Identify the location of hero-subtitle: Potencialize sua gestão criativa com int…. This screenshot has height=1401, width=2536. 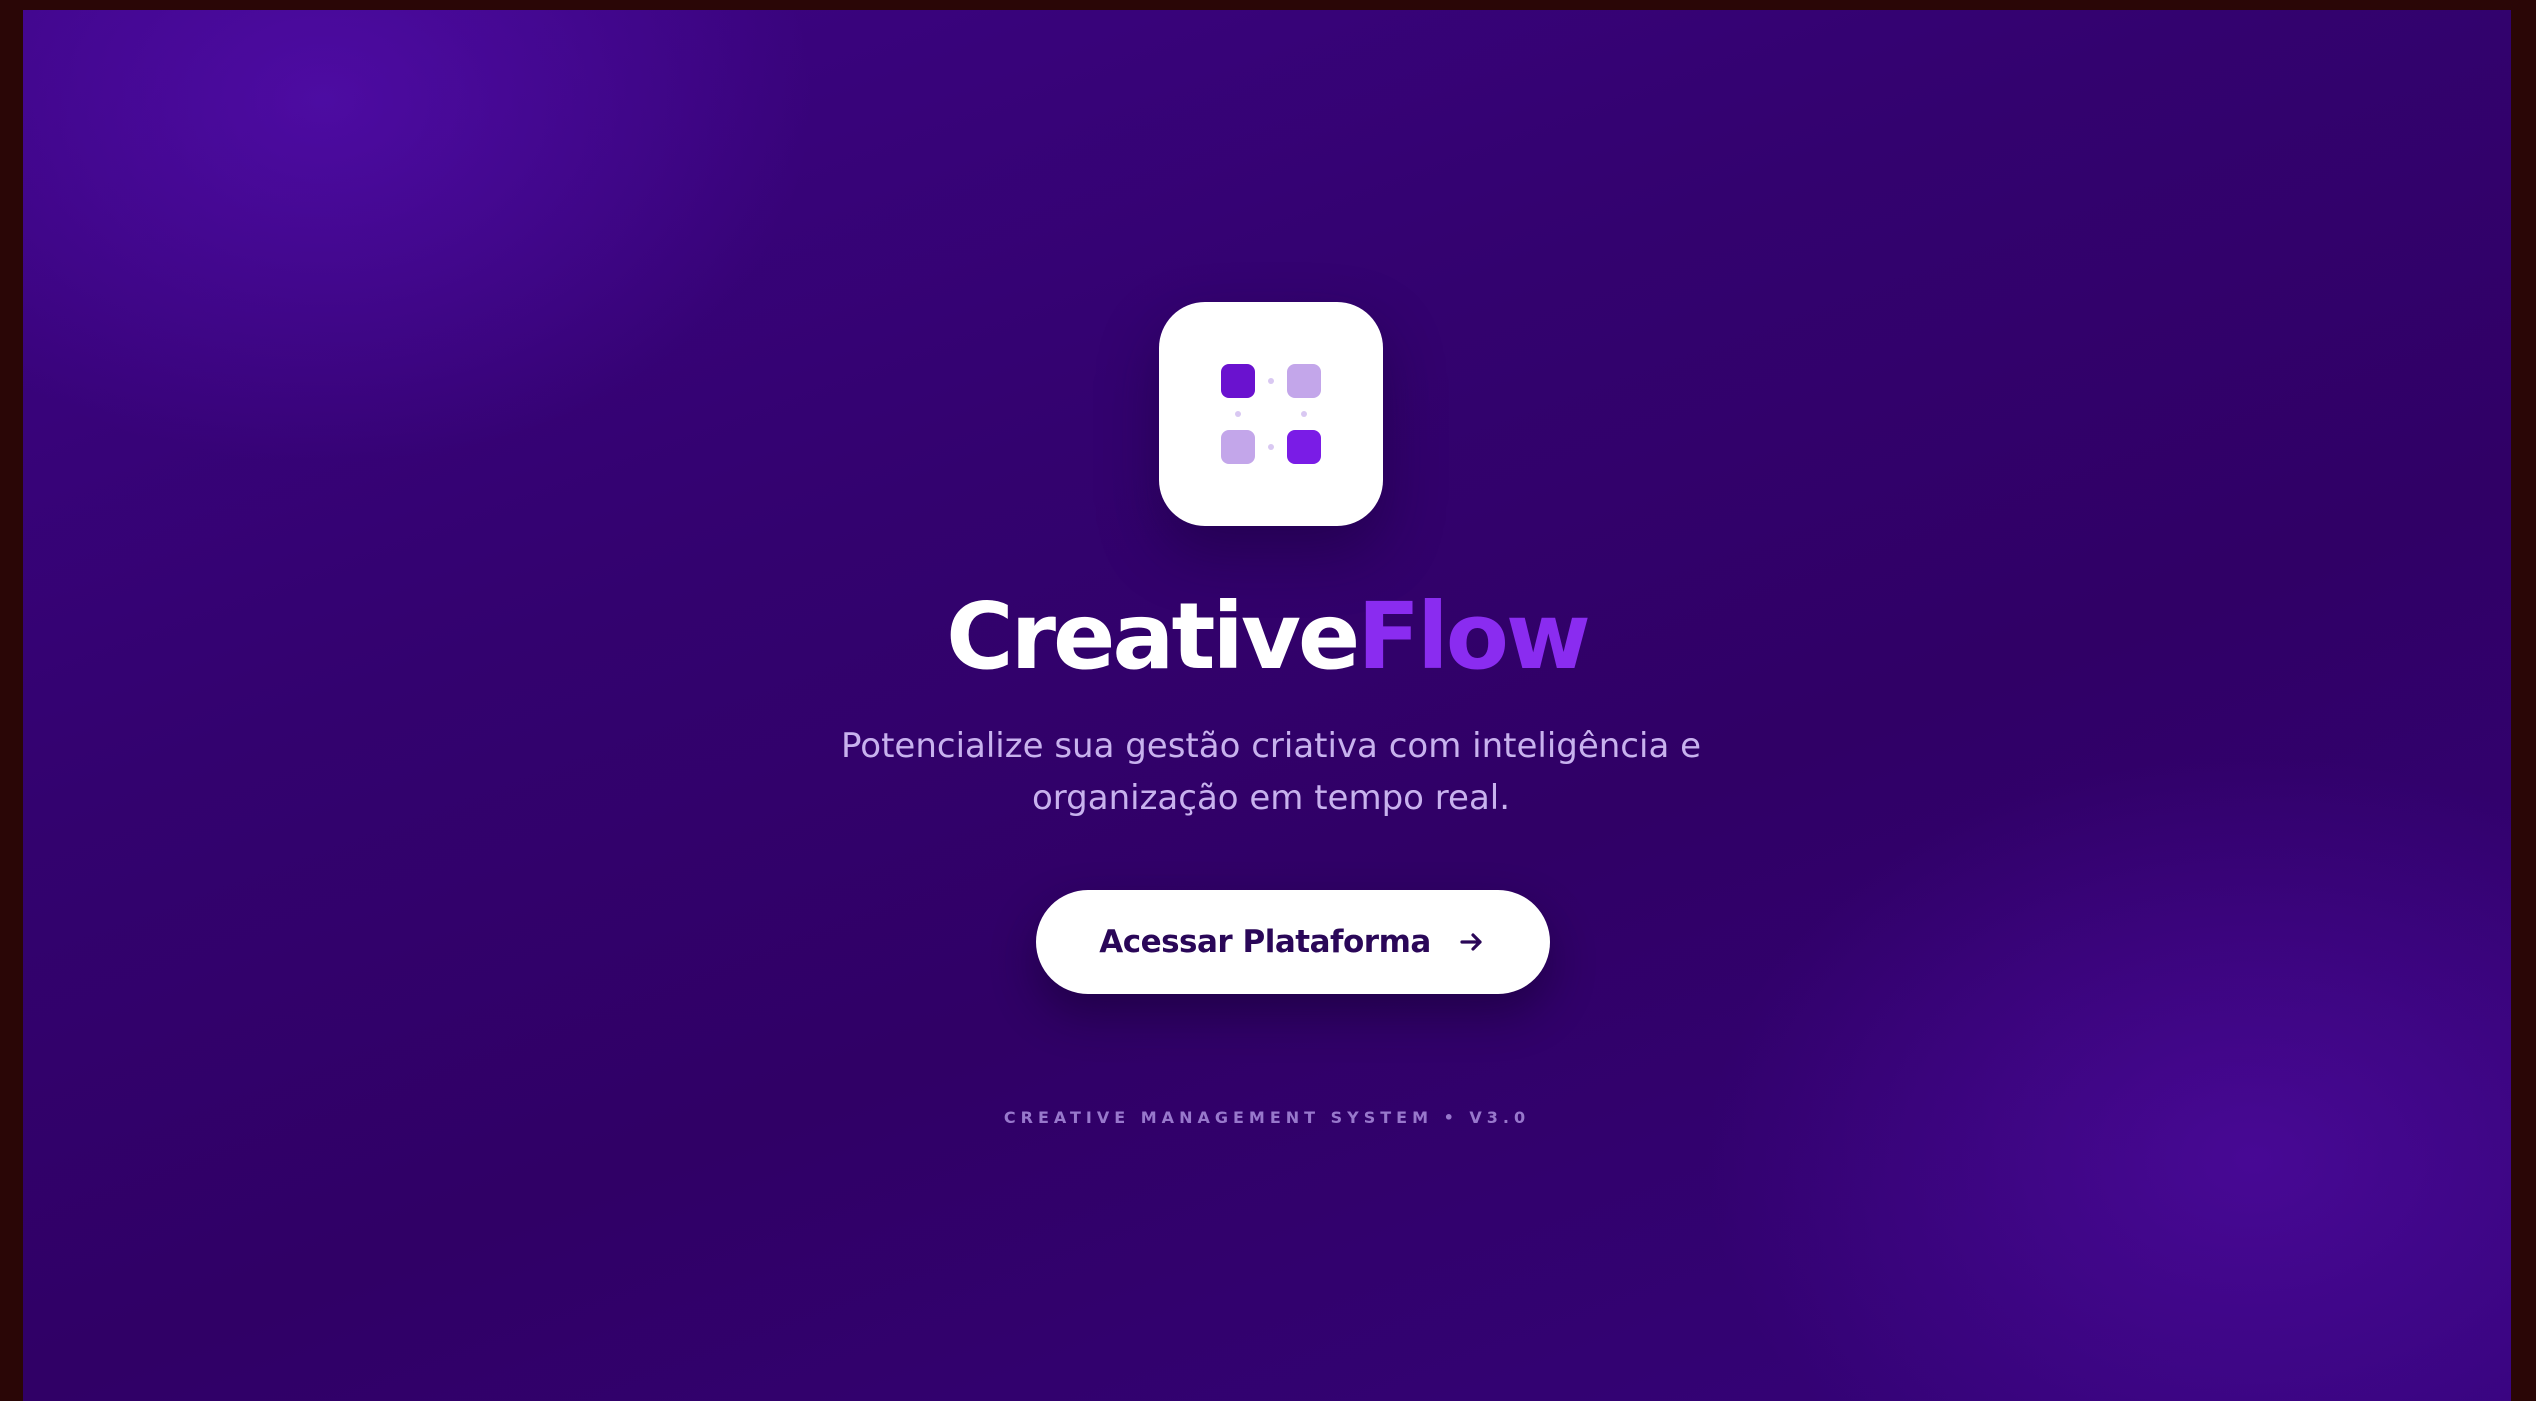
(1271, 772).